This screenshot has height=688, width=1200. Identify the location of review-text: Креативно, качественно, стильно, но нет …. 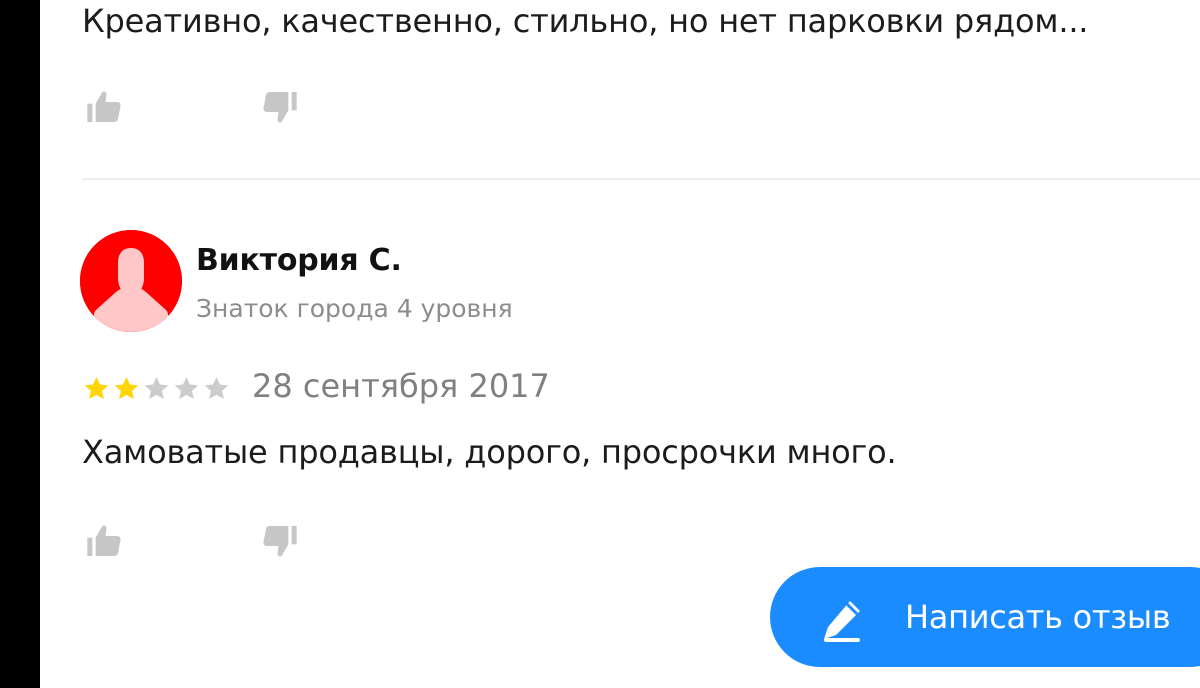
(585, 21).